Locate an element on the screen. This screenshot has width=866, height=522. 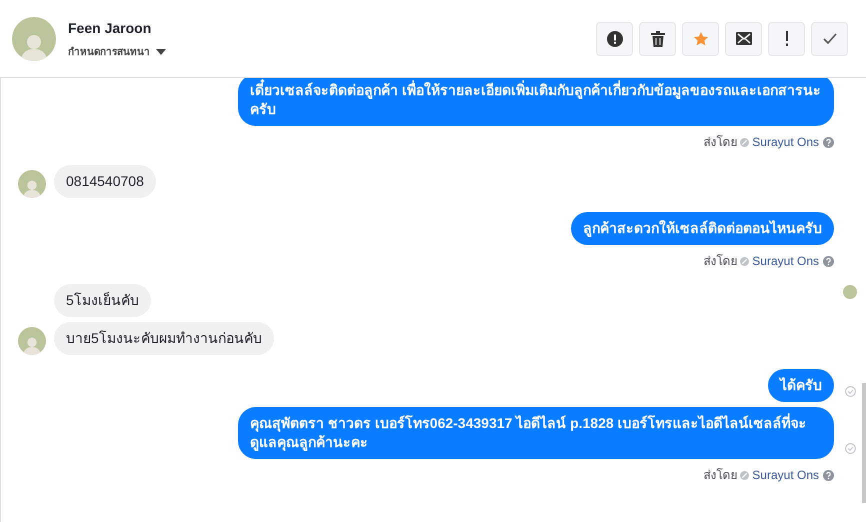
scrollbar-thumb is located at coordinates (864, 443).